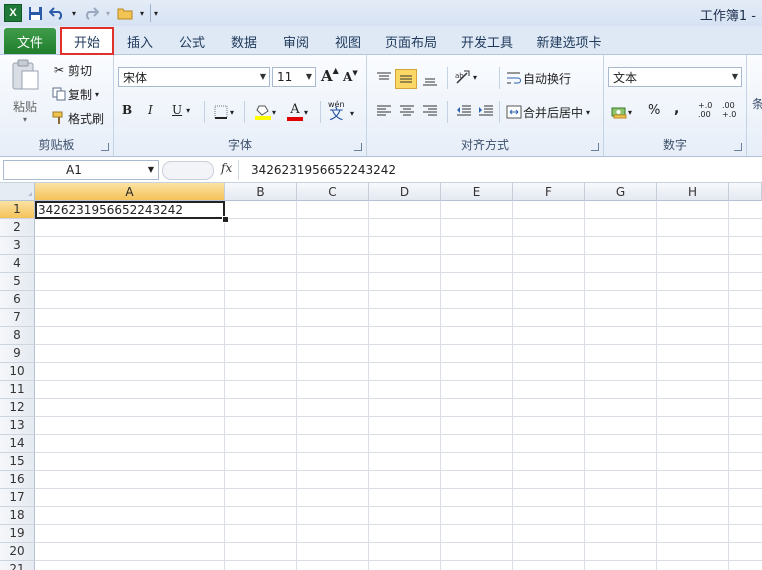  I want to click on format-painter-button: 格式刷, so click(77, 118).